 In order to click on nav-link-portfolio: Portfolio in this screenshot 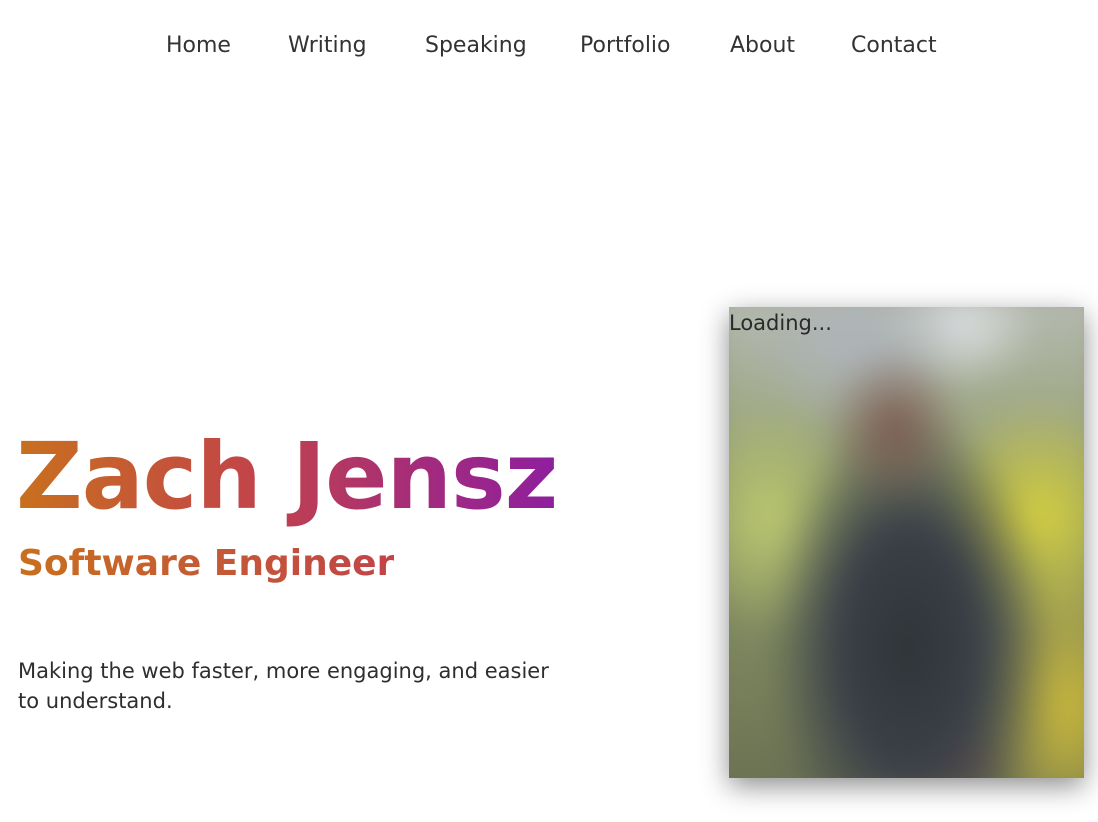, I will do `click(625, 46)`.